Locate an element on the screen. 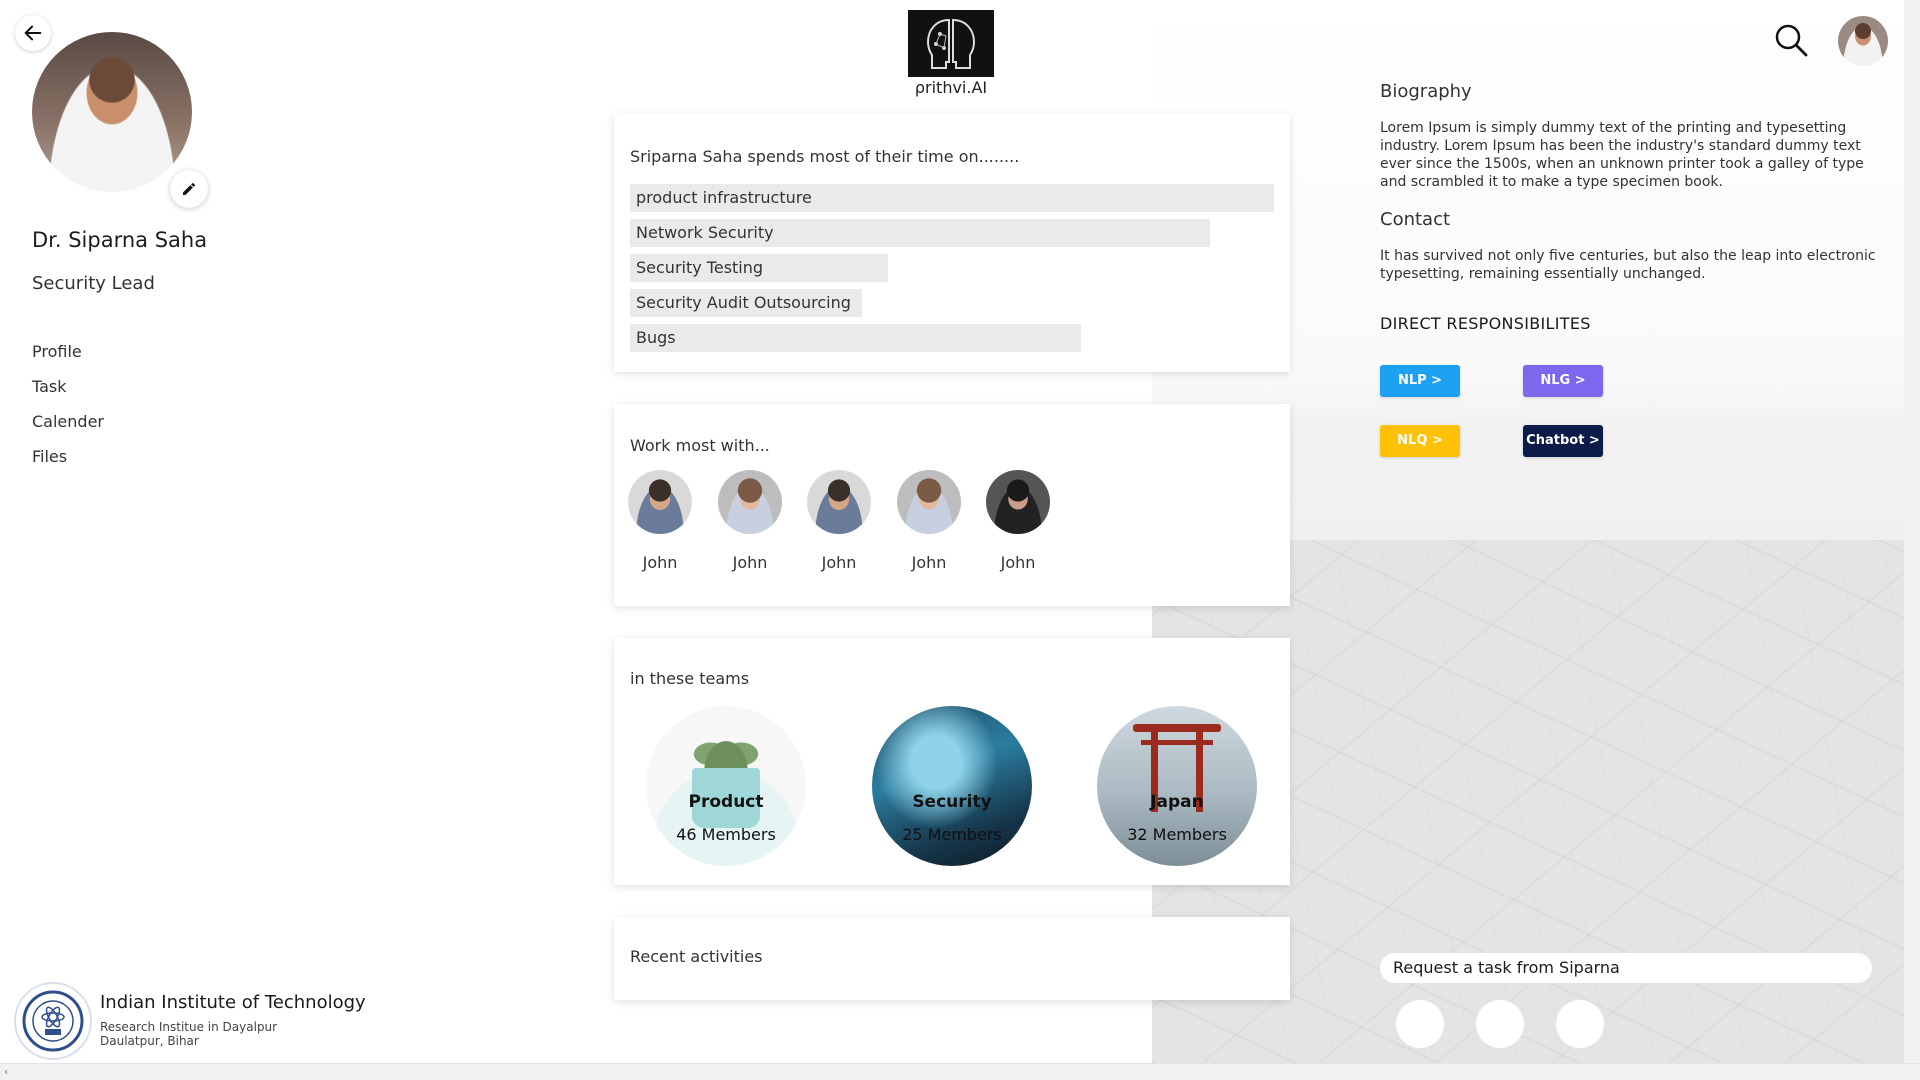  team-name: Product is located at coordinates (726, 802).